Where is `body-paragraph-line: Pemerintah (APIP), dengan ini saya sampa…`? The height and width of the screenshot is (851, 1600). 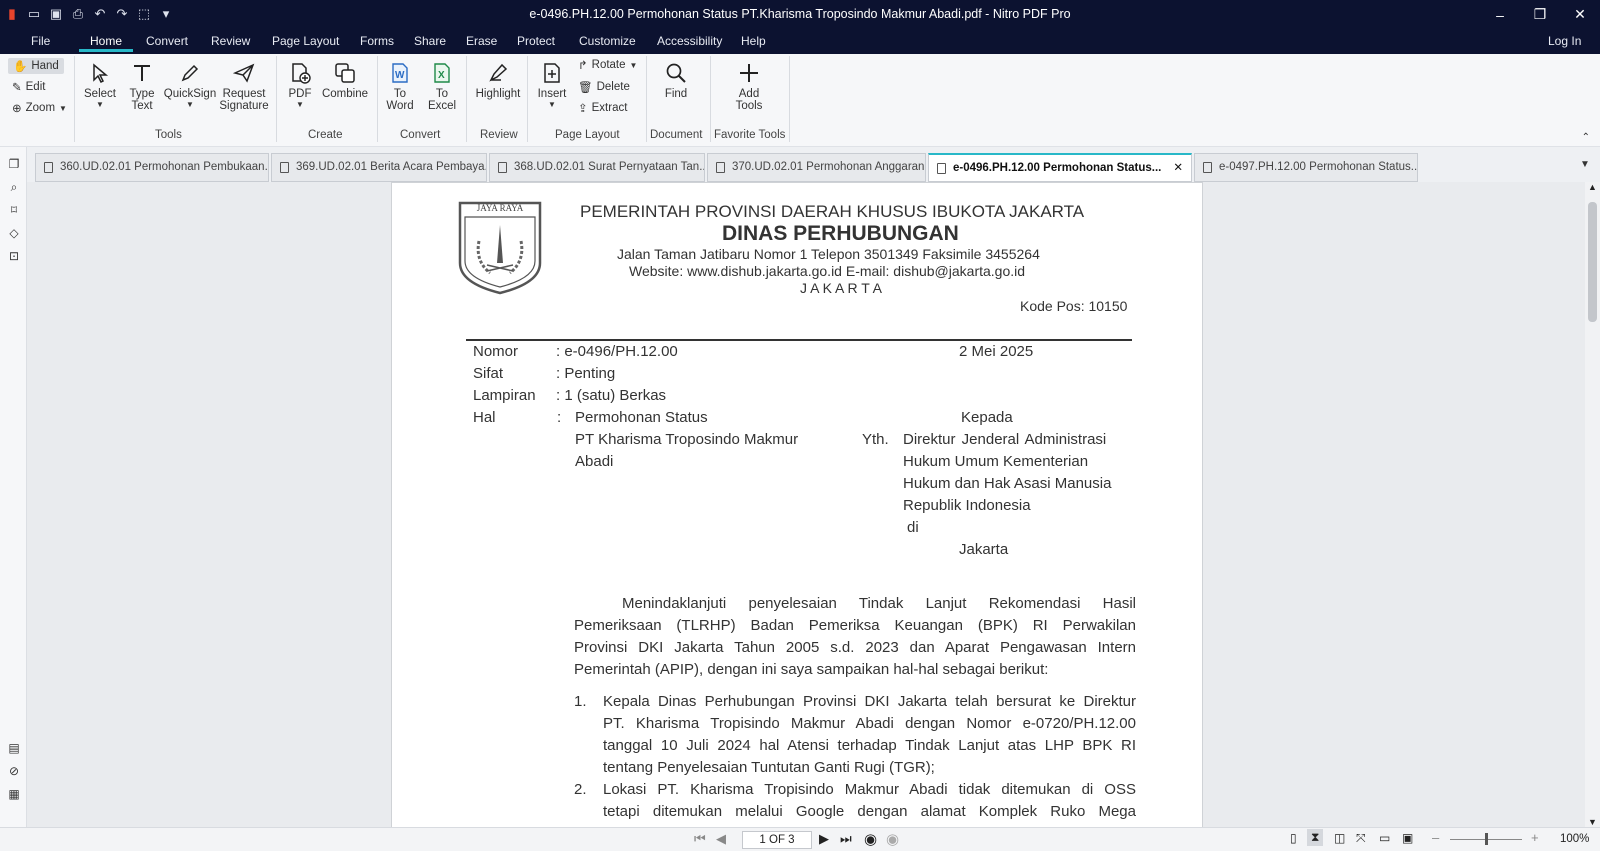 body-paragraph-line: Pemerintah (APIP), dengan ini saya sampa… is located at coordinates (811, 669).